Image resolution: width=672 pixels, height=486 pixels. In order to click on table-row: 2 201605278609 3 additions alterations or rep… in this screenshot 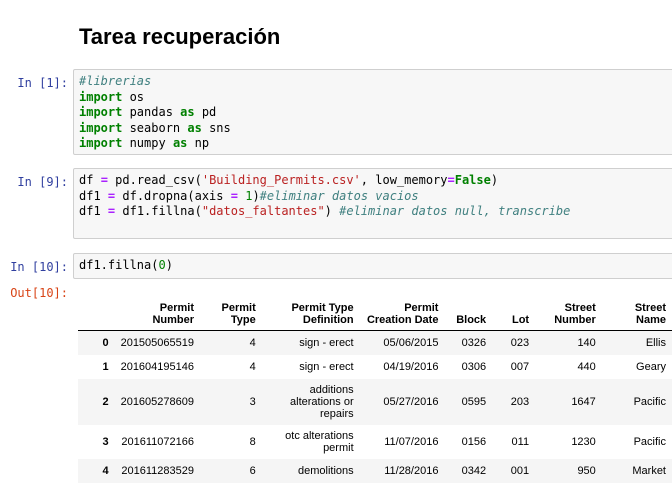, I will do `click(375, 401)`.